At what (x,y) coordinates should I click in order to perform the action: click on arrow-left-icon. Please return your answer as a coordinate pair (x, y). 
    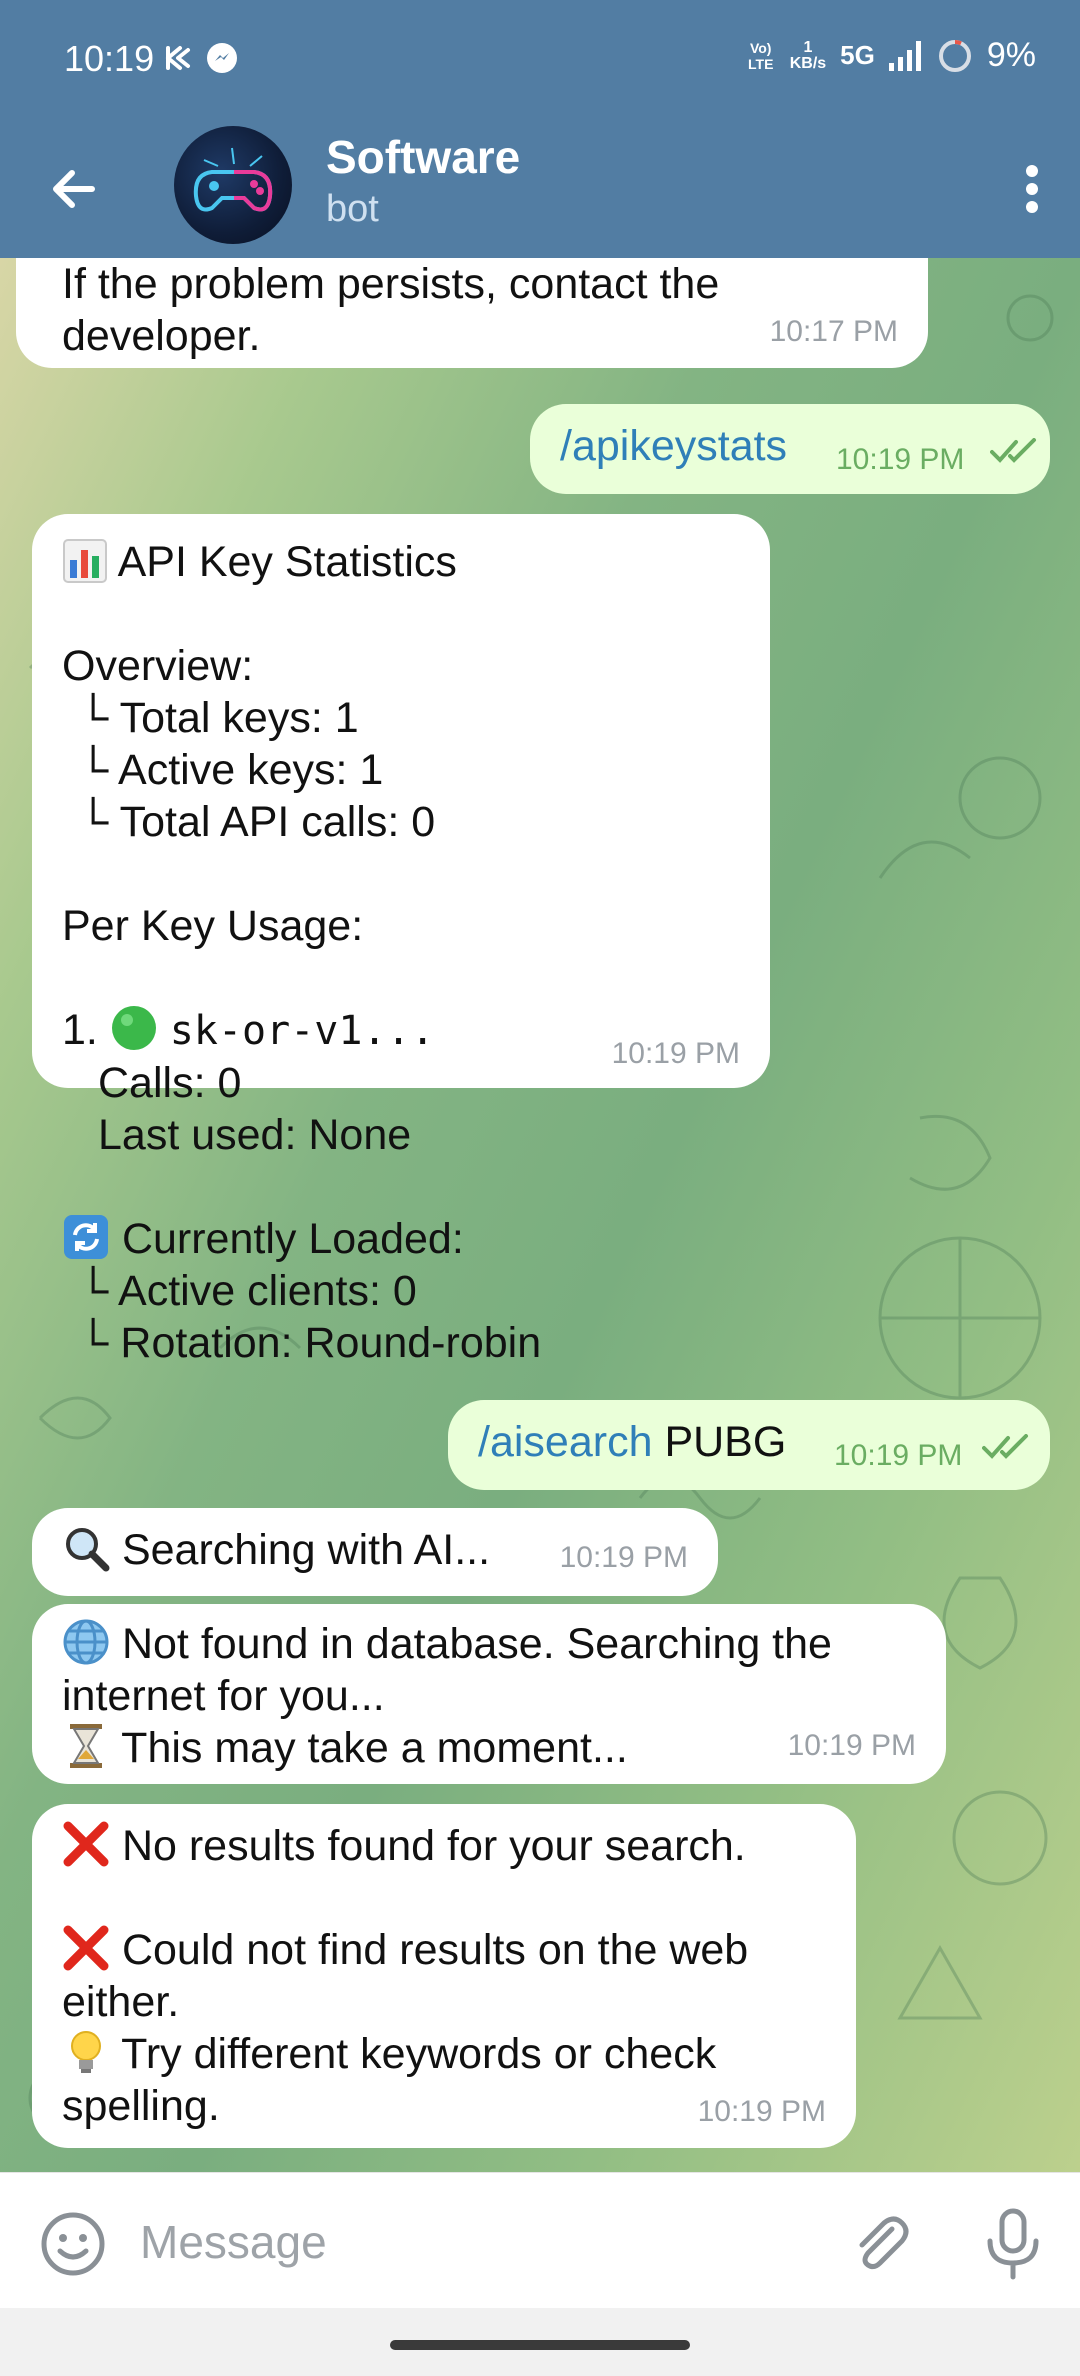
    Looking at the image, I should click on (75, 189).